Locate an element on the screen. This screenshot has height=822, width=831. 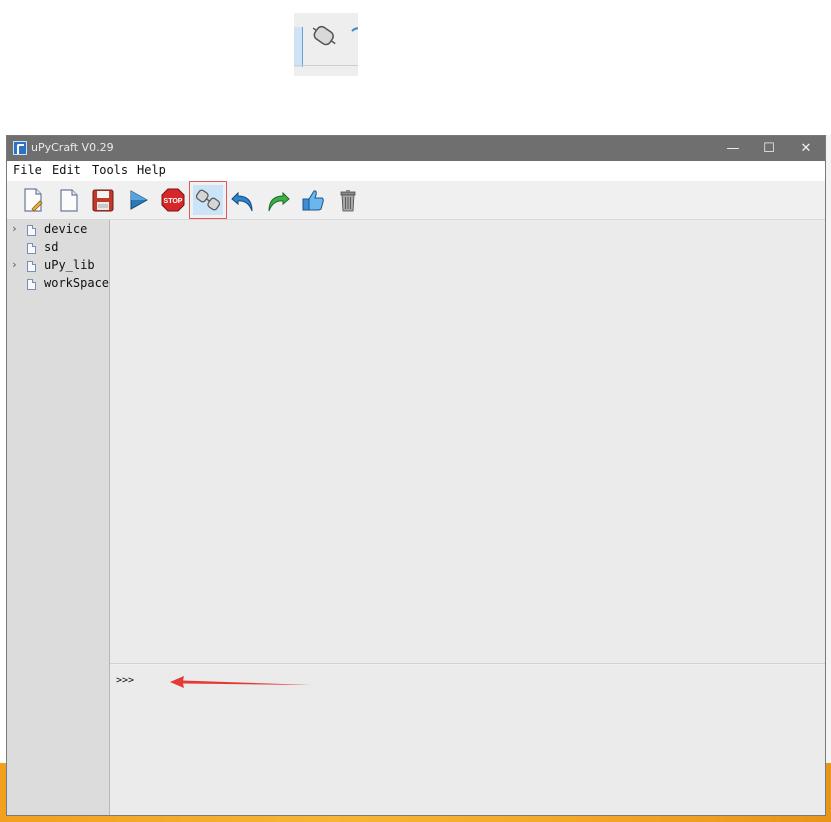
save-icon is located at coordinates (103, 200).